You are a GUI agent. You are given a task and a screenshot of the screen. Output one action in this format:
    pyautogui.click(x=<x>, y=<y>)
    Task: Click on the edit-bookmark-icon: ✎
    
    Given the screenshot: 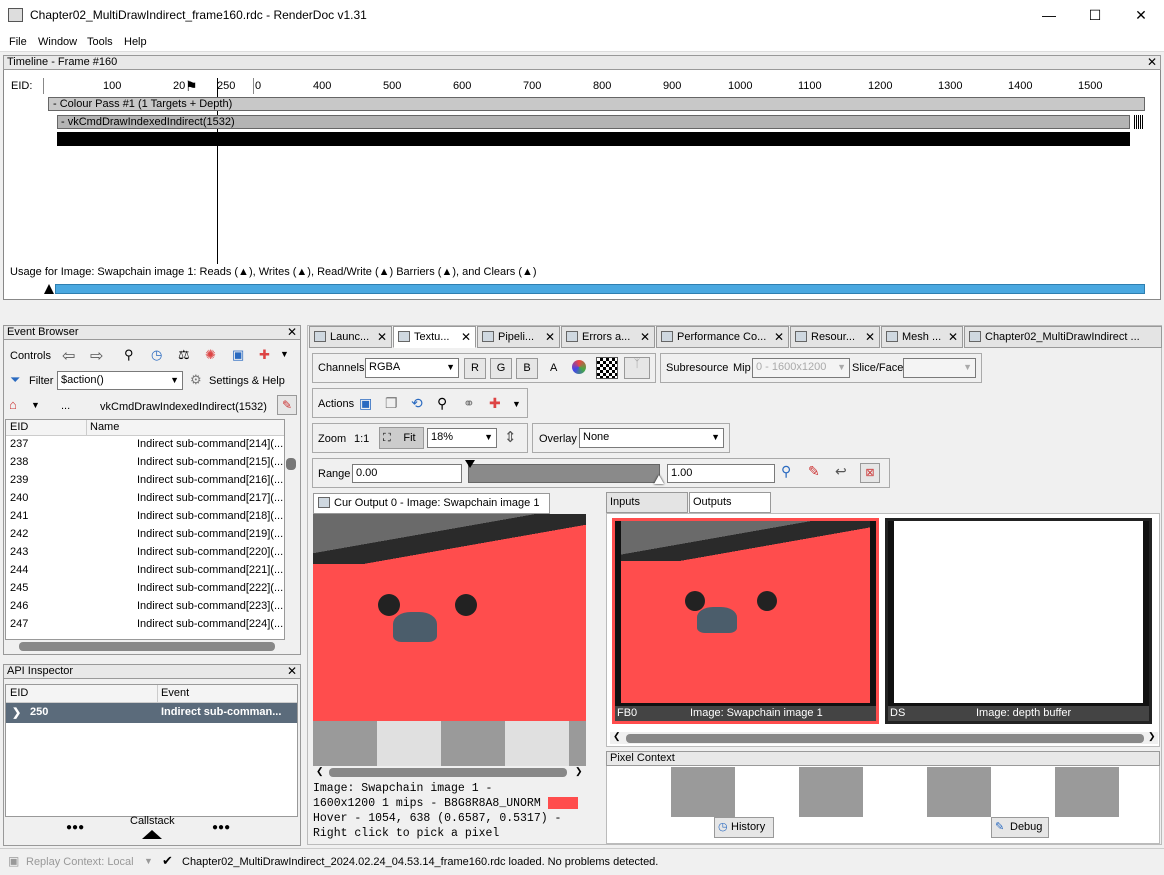 What is the action you would take?
    pyautogui.click(x=287, y=405)
    